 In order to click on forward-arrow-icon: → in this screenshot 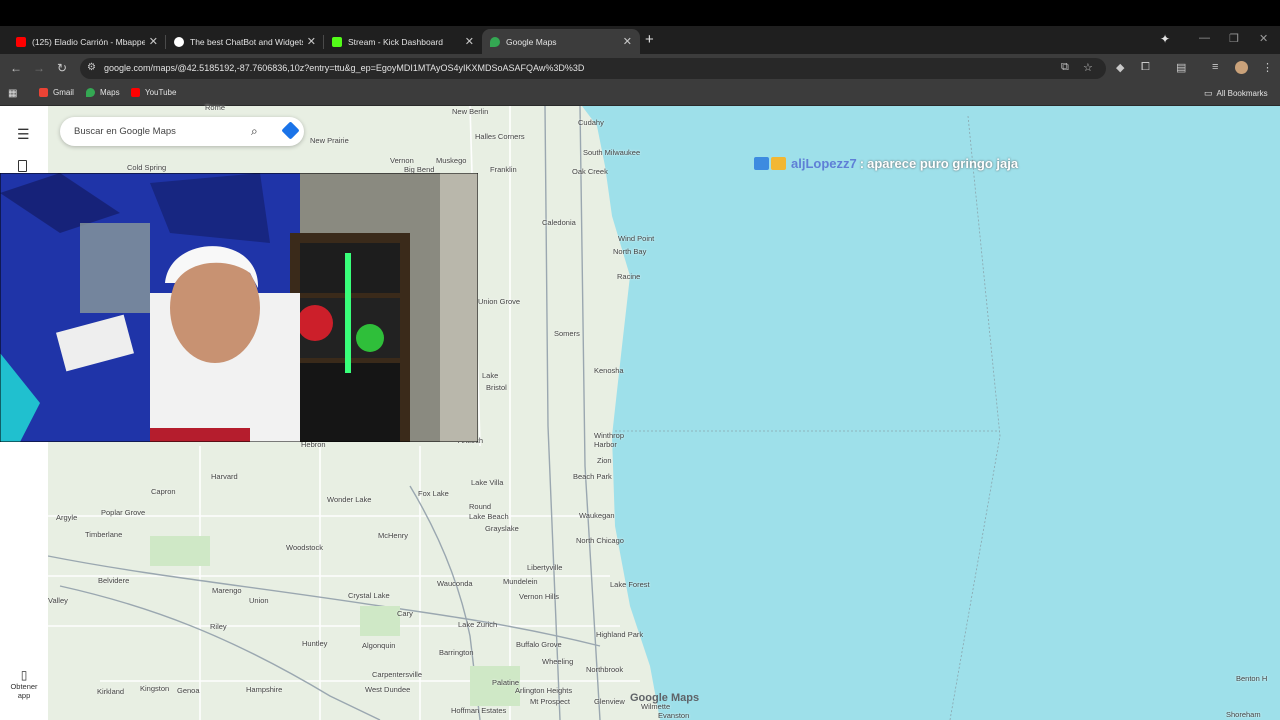, I will do `click(39, 68)`.